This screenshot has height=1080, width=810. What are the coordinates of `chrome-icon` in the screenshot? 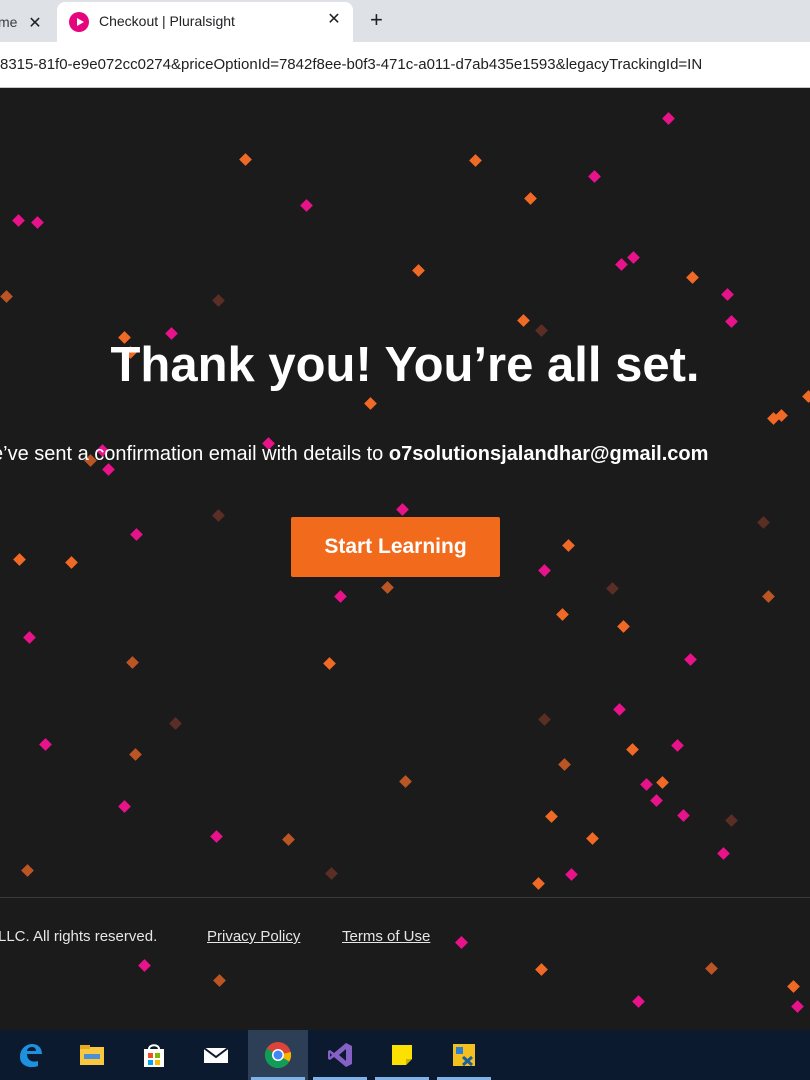 It's located at (278, 1055).